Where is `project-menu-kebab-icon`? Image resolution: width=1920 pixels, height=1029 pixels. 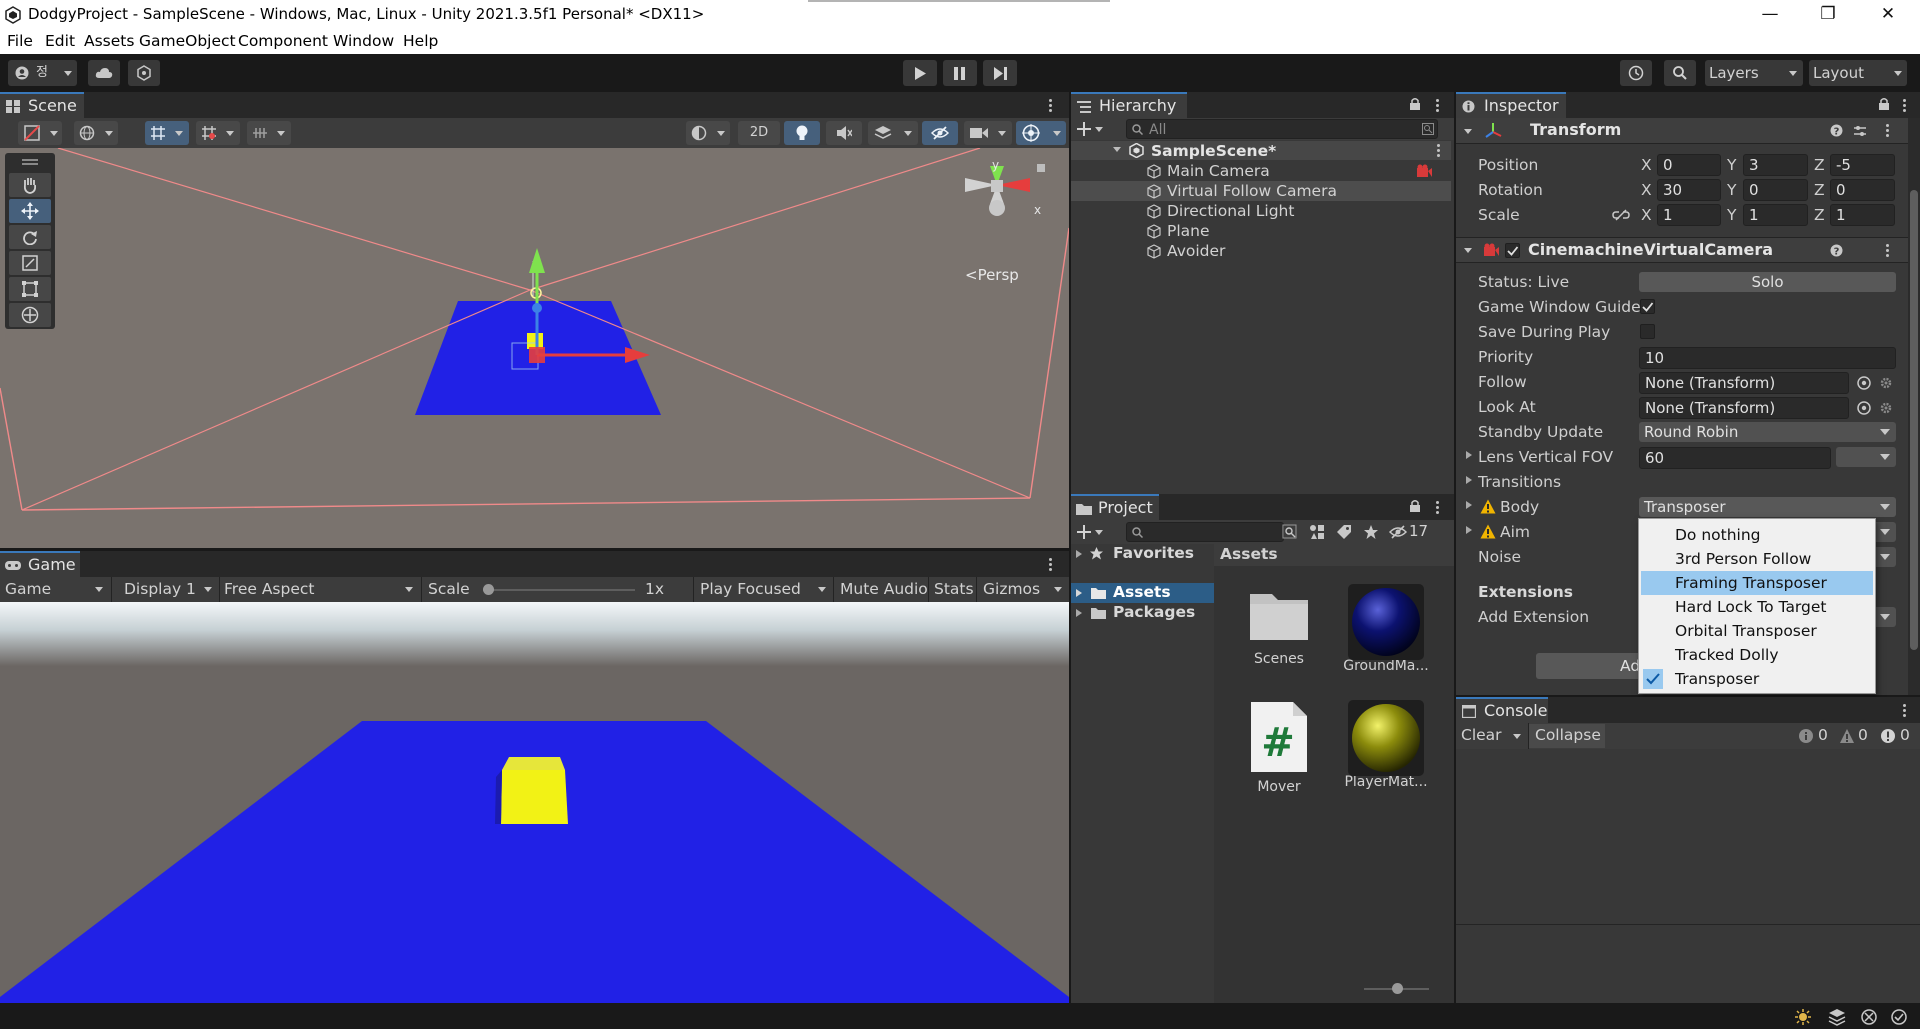 project-menu-kebab-icon is located at coordinates (1438, 507).